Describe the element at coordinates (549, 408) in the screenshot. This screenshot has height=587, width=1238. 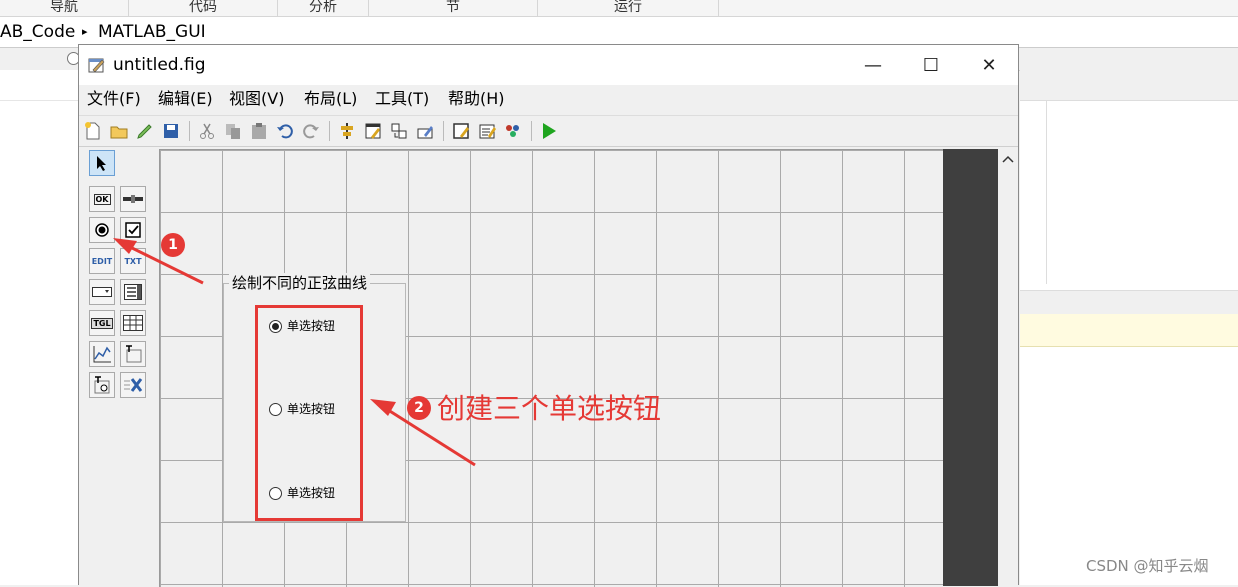
I see `annotation-text: 创建三个单选按钮` at that location.